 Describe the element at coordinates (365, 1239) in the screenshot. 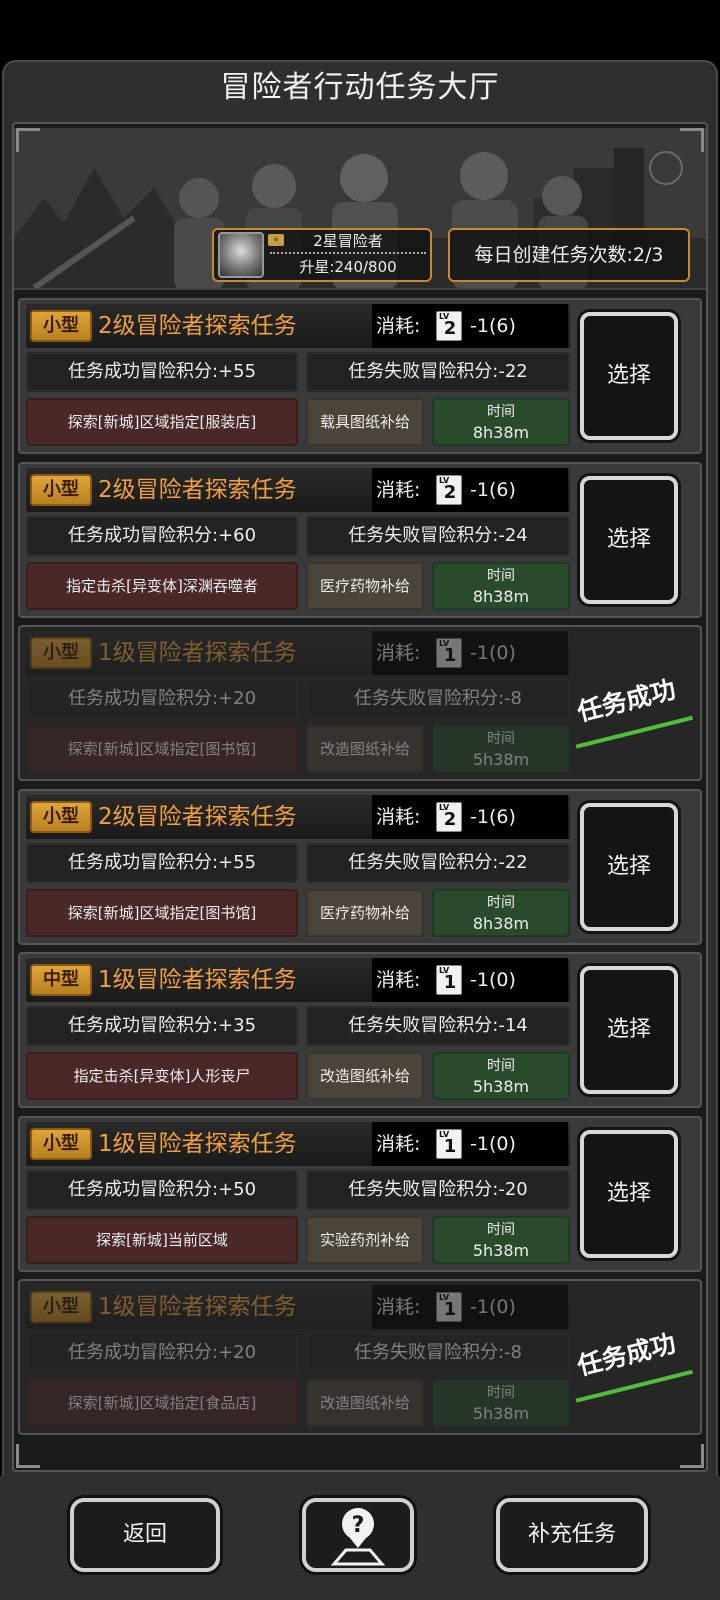

I see `task-reward: 实验药剂补给` at that location.